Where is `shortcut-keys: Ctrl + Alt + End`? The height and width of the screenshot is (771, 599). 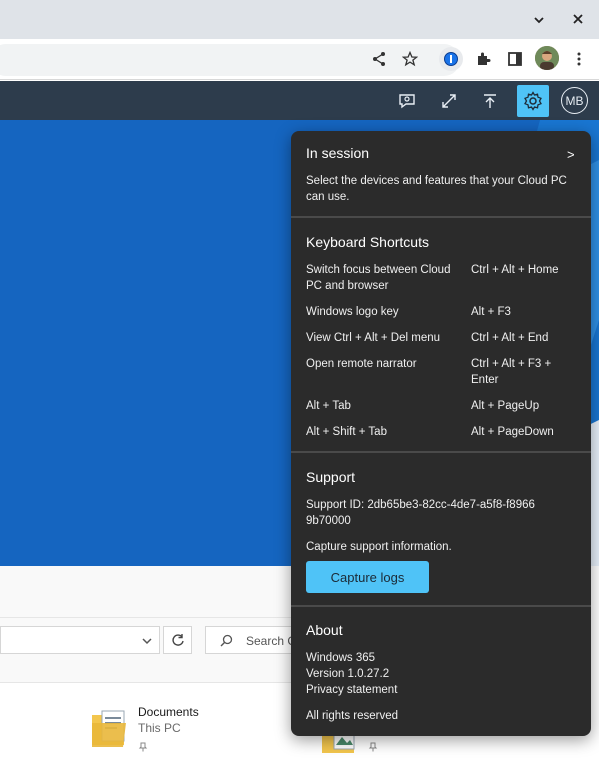 shortcut-keys: Ctrl + Alt + End is located at coordinates (510, 338).